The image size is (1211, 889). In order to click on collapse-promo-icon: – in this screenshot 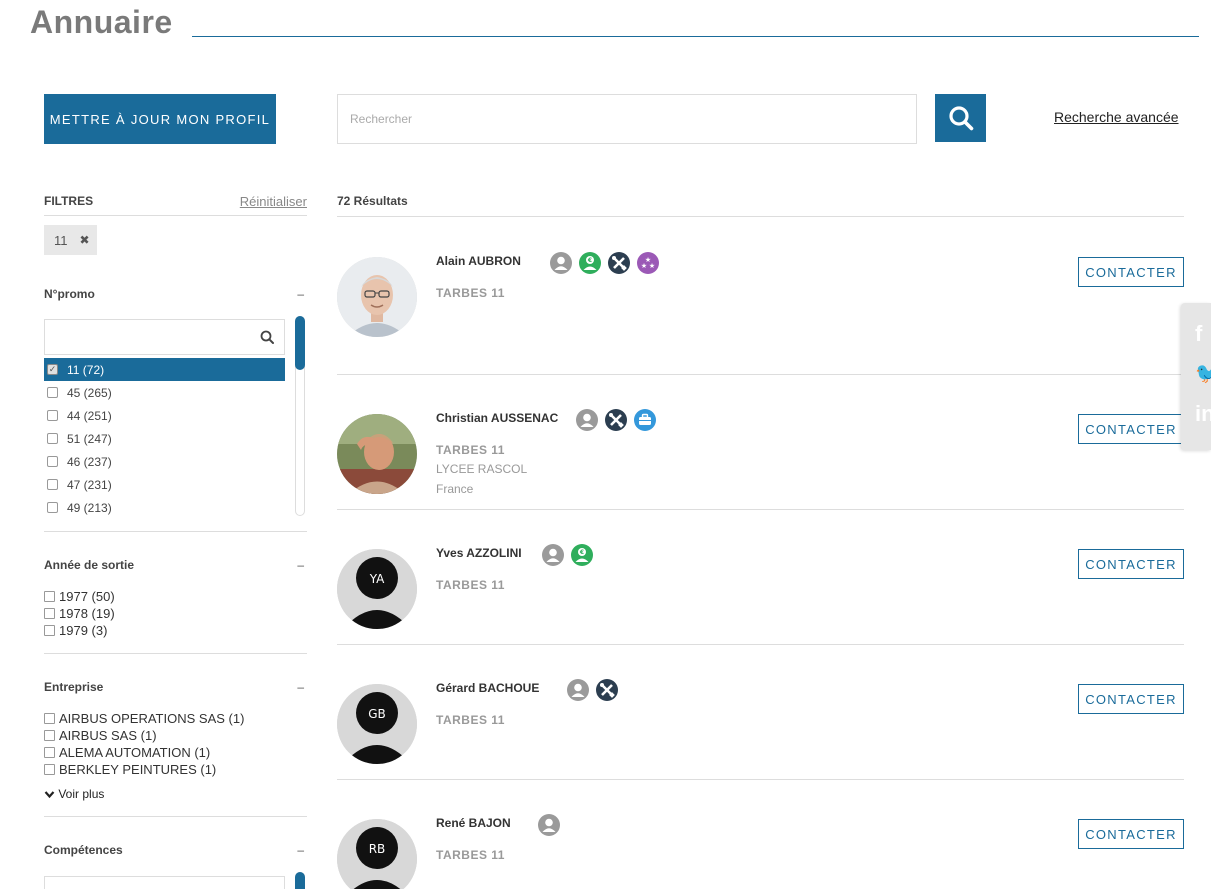, I will do `click(300, 294)`.